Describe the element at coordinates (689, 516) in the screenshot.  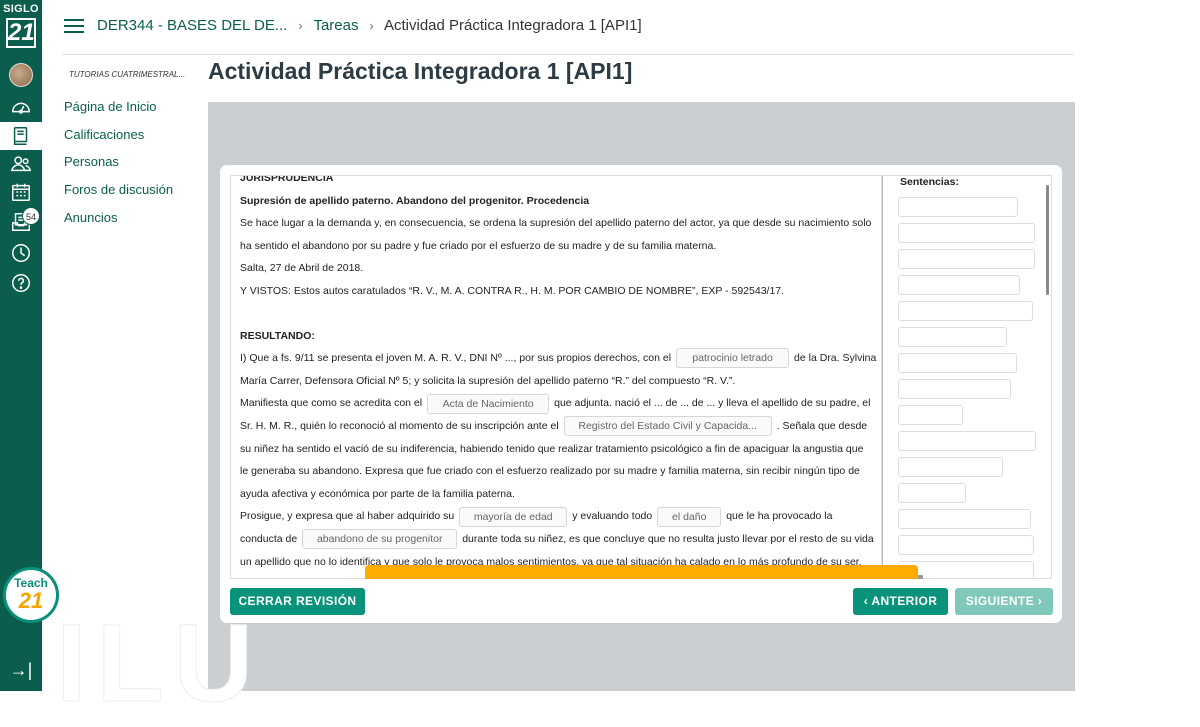
I see `answer-blank: el daño` at that location.